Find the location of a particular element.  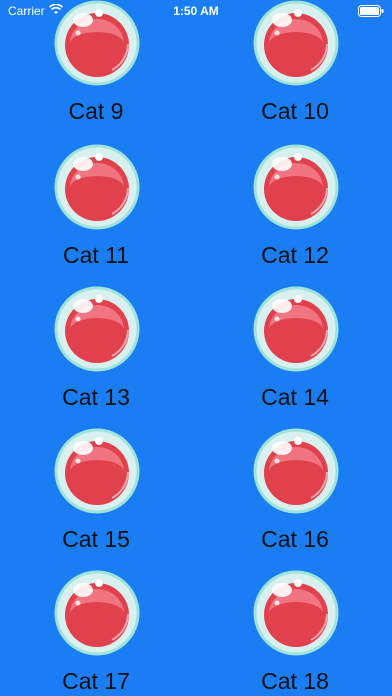

cat-item-label: Cat 10 is located at coordinates (295, 111).